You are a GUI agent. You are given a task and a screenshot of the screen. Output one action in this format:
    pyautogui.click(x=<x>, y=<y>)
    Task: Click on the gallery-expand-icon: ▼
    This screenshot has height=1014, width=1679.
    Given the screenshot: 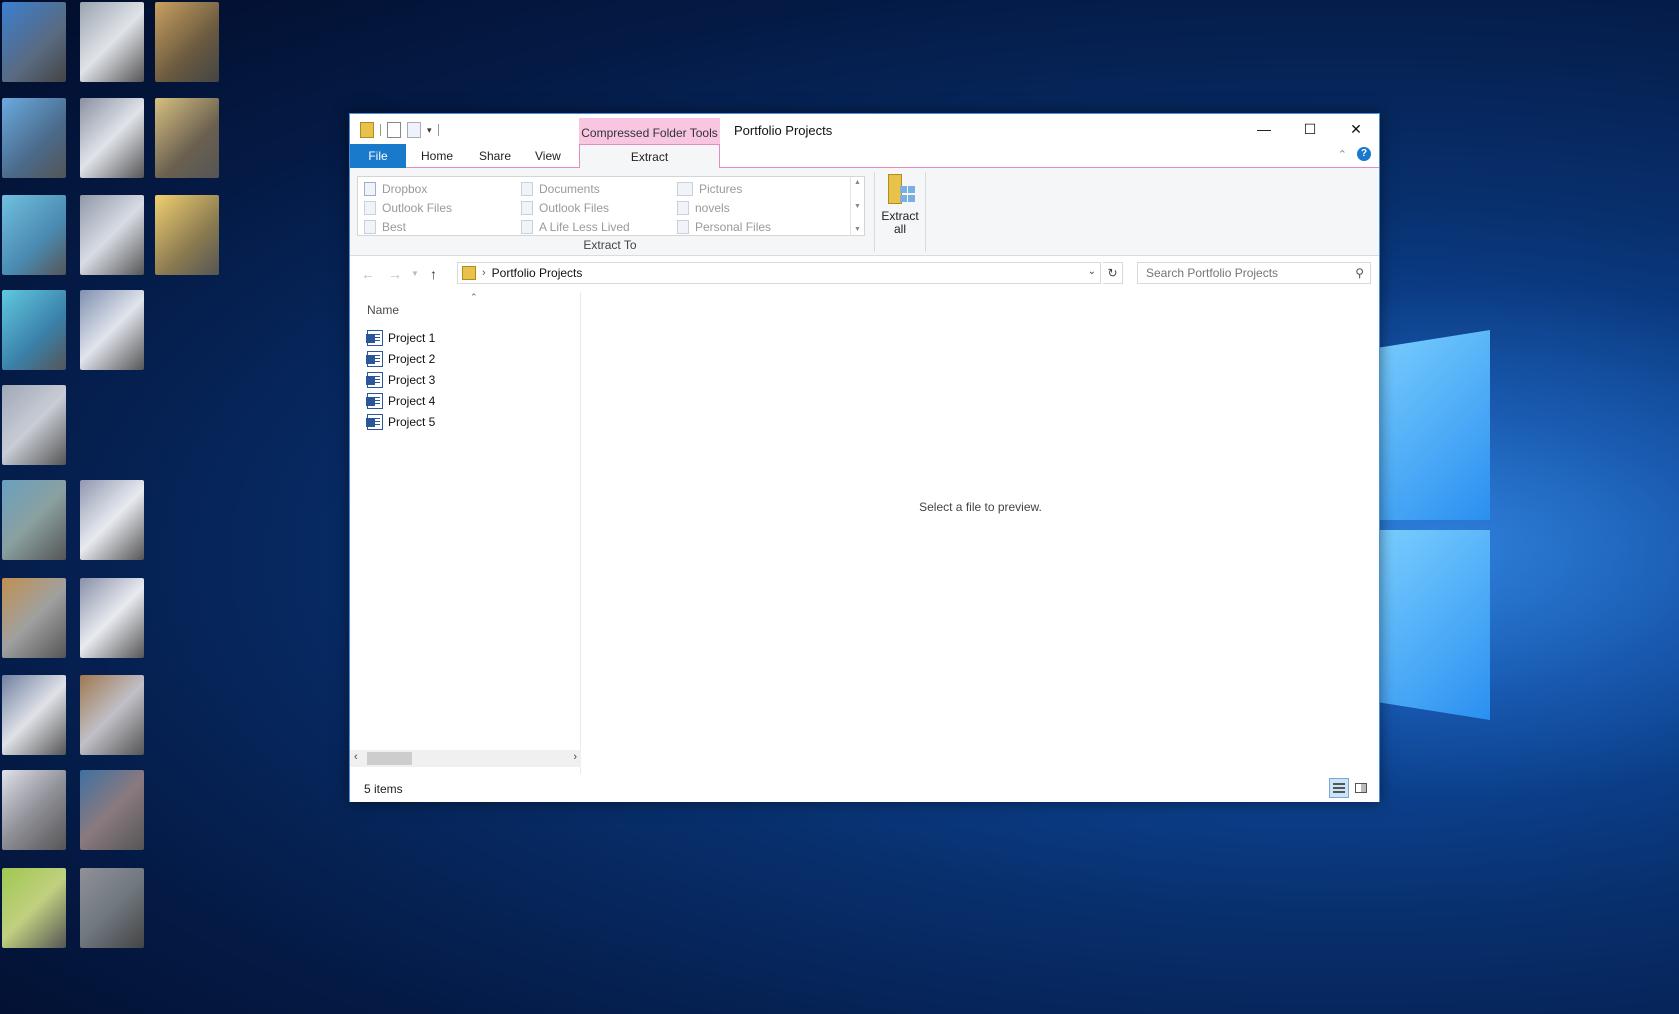 What is the action you would take?
    pyautogui.click(x=857, y=229)
    